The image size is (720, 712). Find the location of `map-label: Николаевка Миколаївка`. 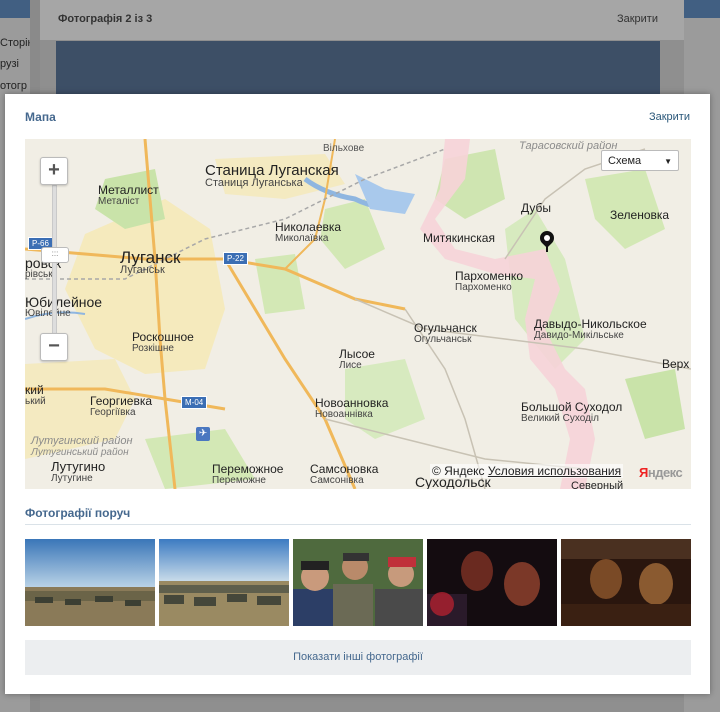

map-label: Николаевка Миколаївка is located at coordinates (308, 232).